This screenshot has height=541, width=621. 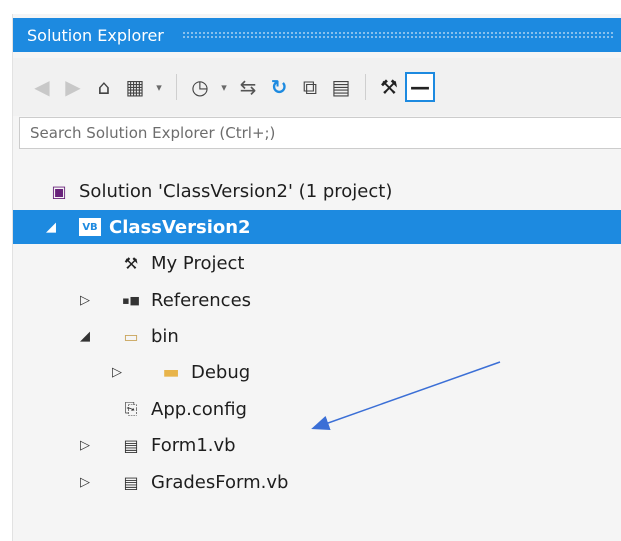 I want to click on panel-title: Solution Explorer, so click(x=95, y=35).